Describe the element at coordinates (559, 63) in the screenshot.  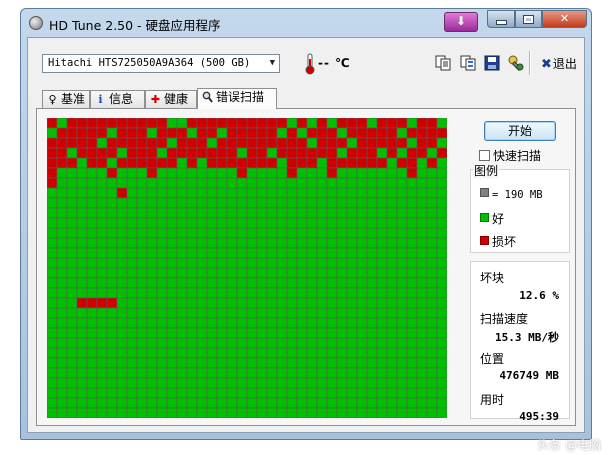
I see `exit-button: ✖退出` at that location.